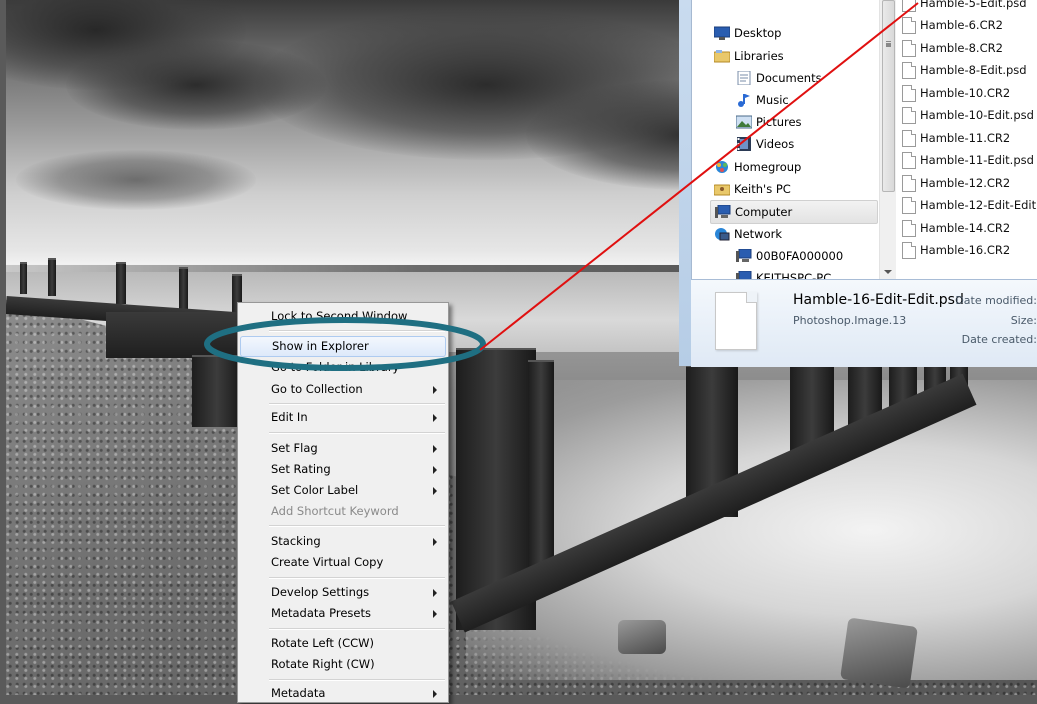 The width and height of the screenshot is (1037, 704). What do you see at coordinates (722, 190) in the screenshot?
I see `user-folder-icon` at bounding box center [722, 190].